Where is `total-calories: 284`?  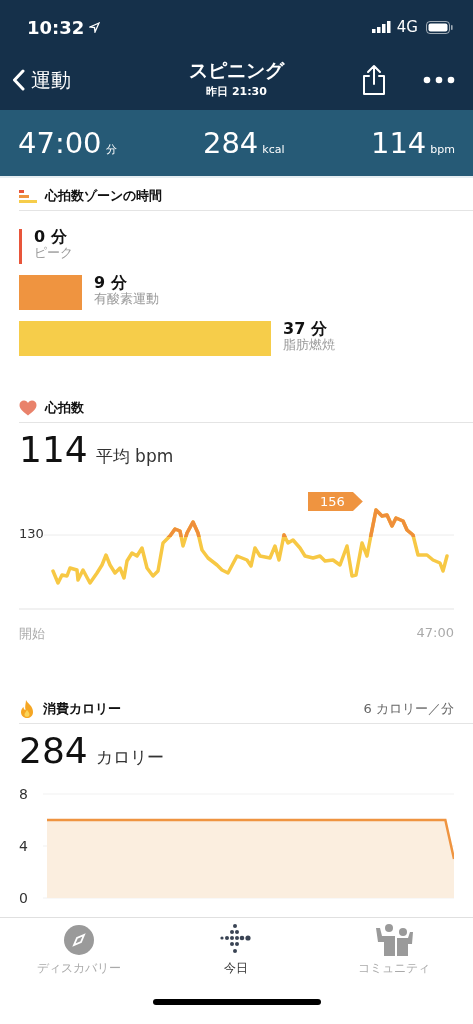
total-calories: 284 is located at coordinates (53, 750).